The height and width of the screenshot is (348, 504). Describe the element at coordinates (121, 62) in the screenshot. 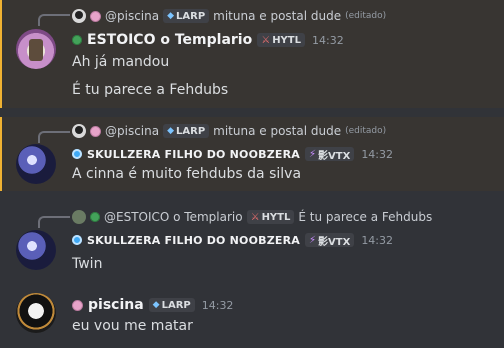

I see `message-text: Ah já mandou` at that location.